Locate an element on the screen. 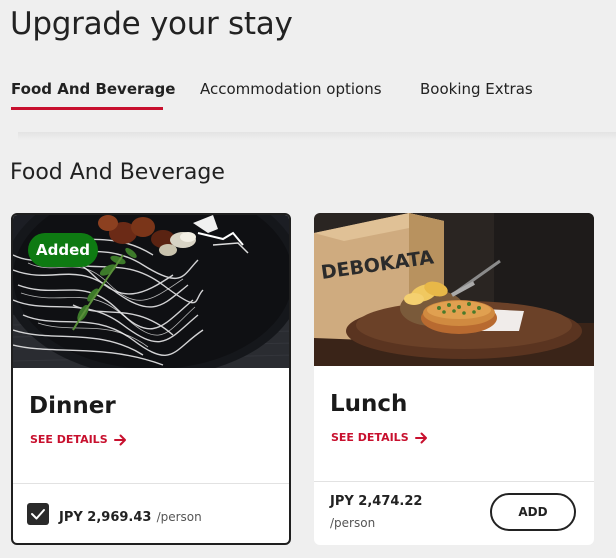  lunch-see-details-link: SEE DETAILS is located at coordinates (379, 437).